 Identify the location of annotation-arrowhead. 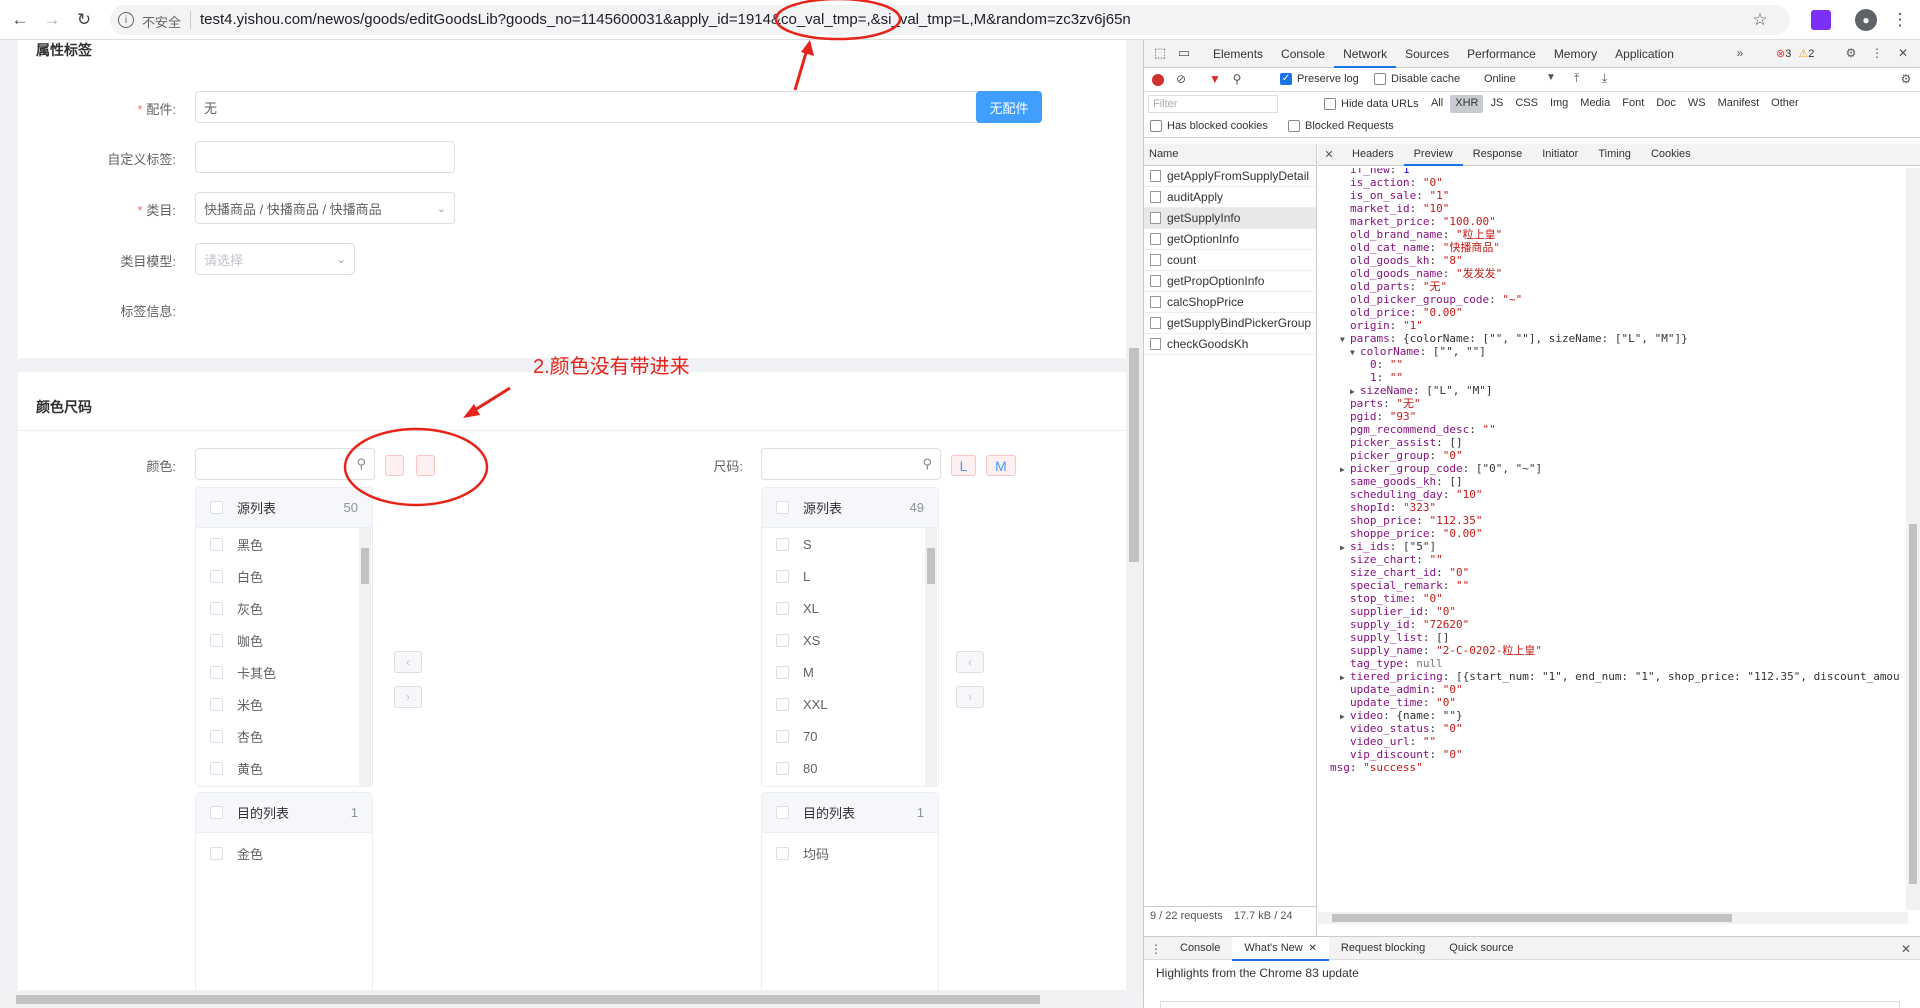
(471, 411).